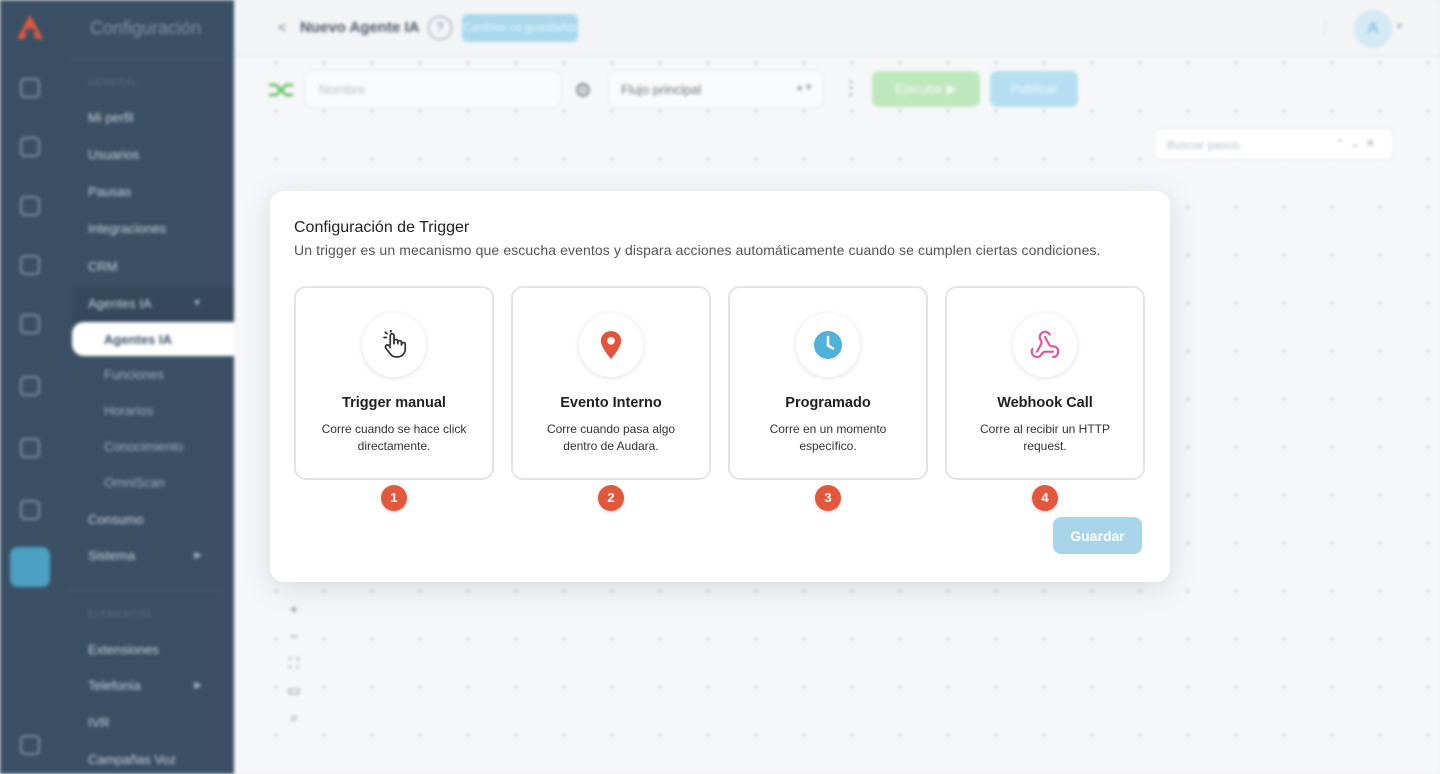  What do you see at coordinates (138, 339) in the screenshot?
I see `submenu-label: Agentes IA` at bounding box center [138, 339].